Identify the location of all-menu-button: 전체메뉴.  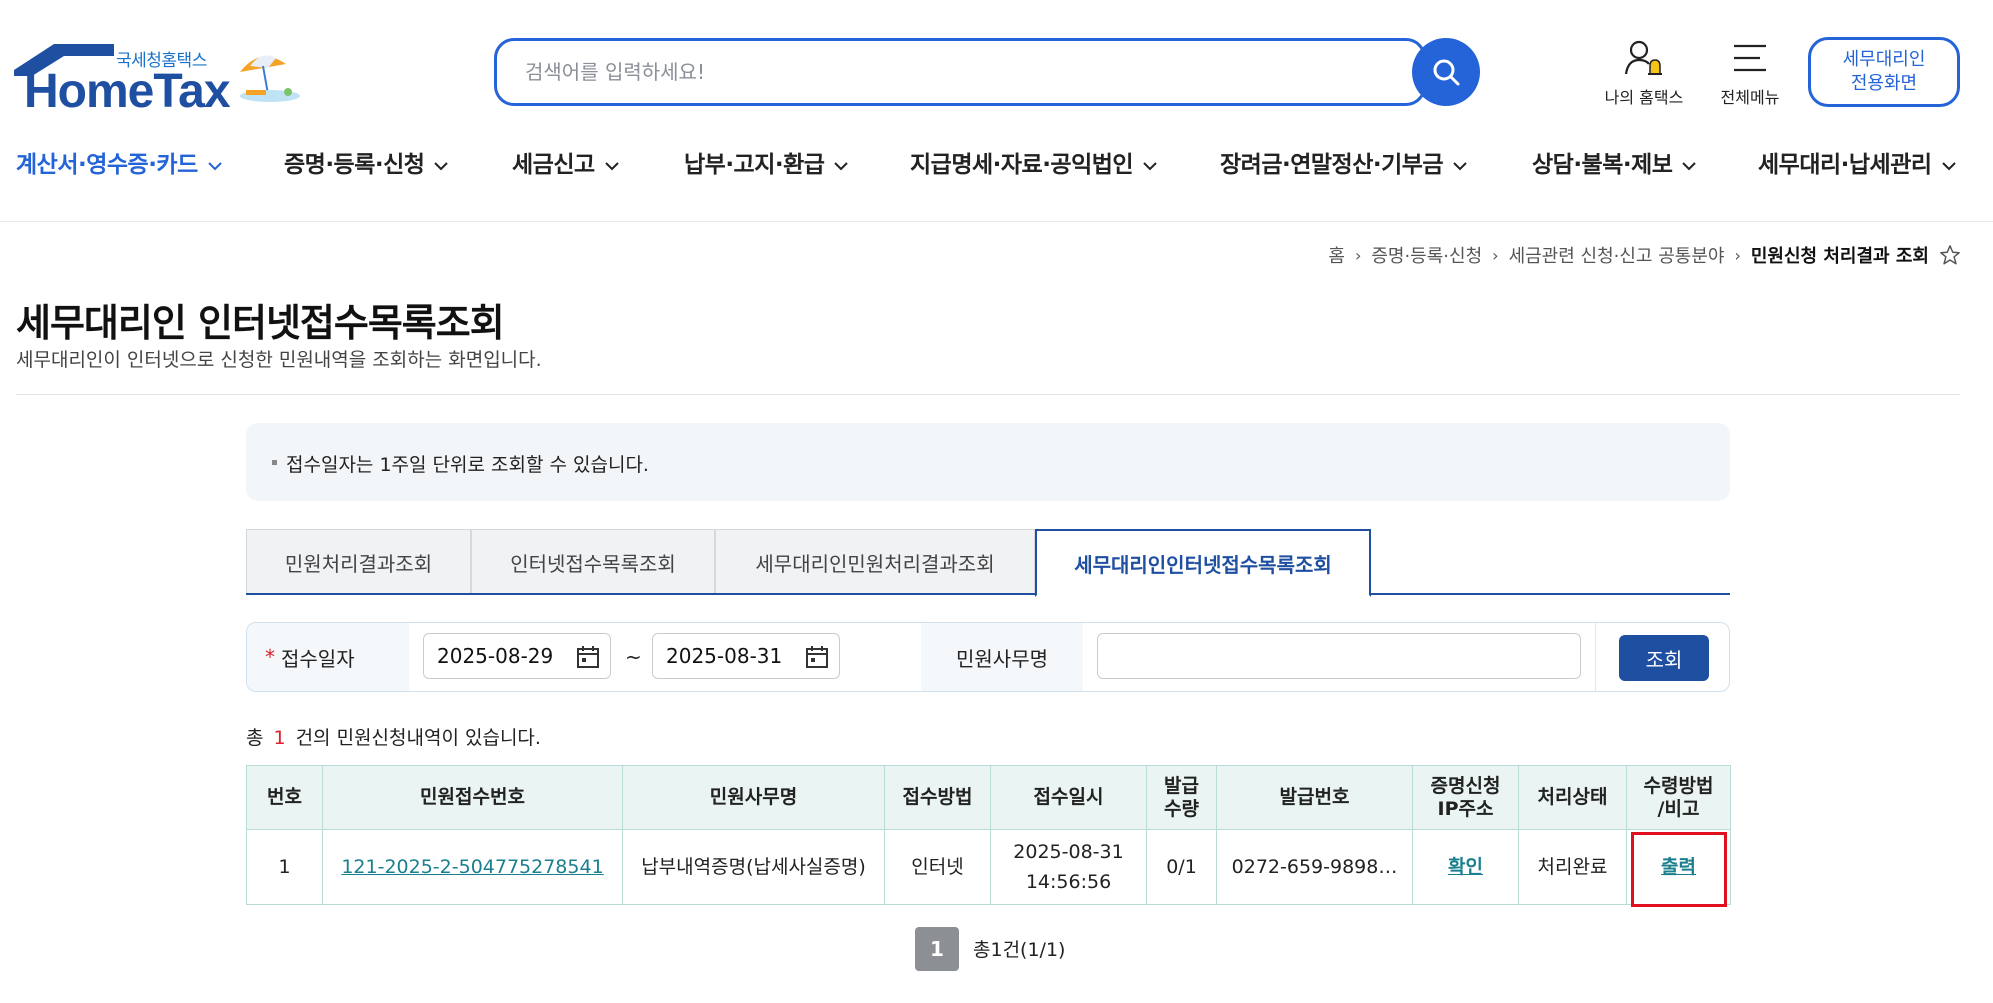
(1750, 73).